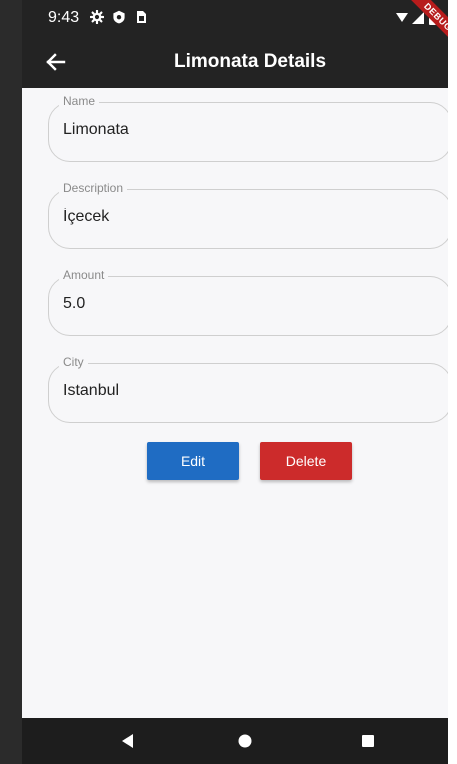 The height and width of the screenshot is (764, 457). What do you see at coordinates (306, 461) in the screenshot?
I see `delete-button: Delete` at bounding box center [306, 461].